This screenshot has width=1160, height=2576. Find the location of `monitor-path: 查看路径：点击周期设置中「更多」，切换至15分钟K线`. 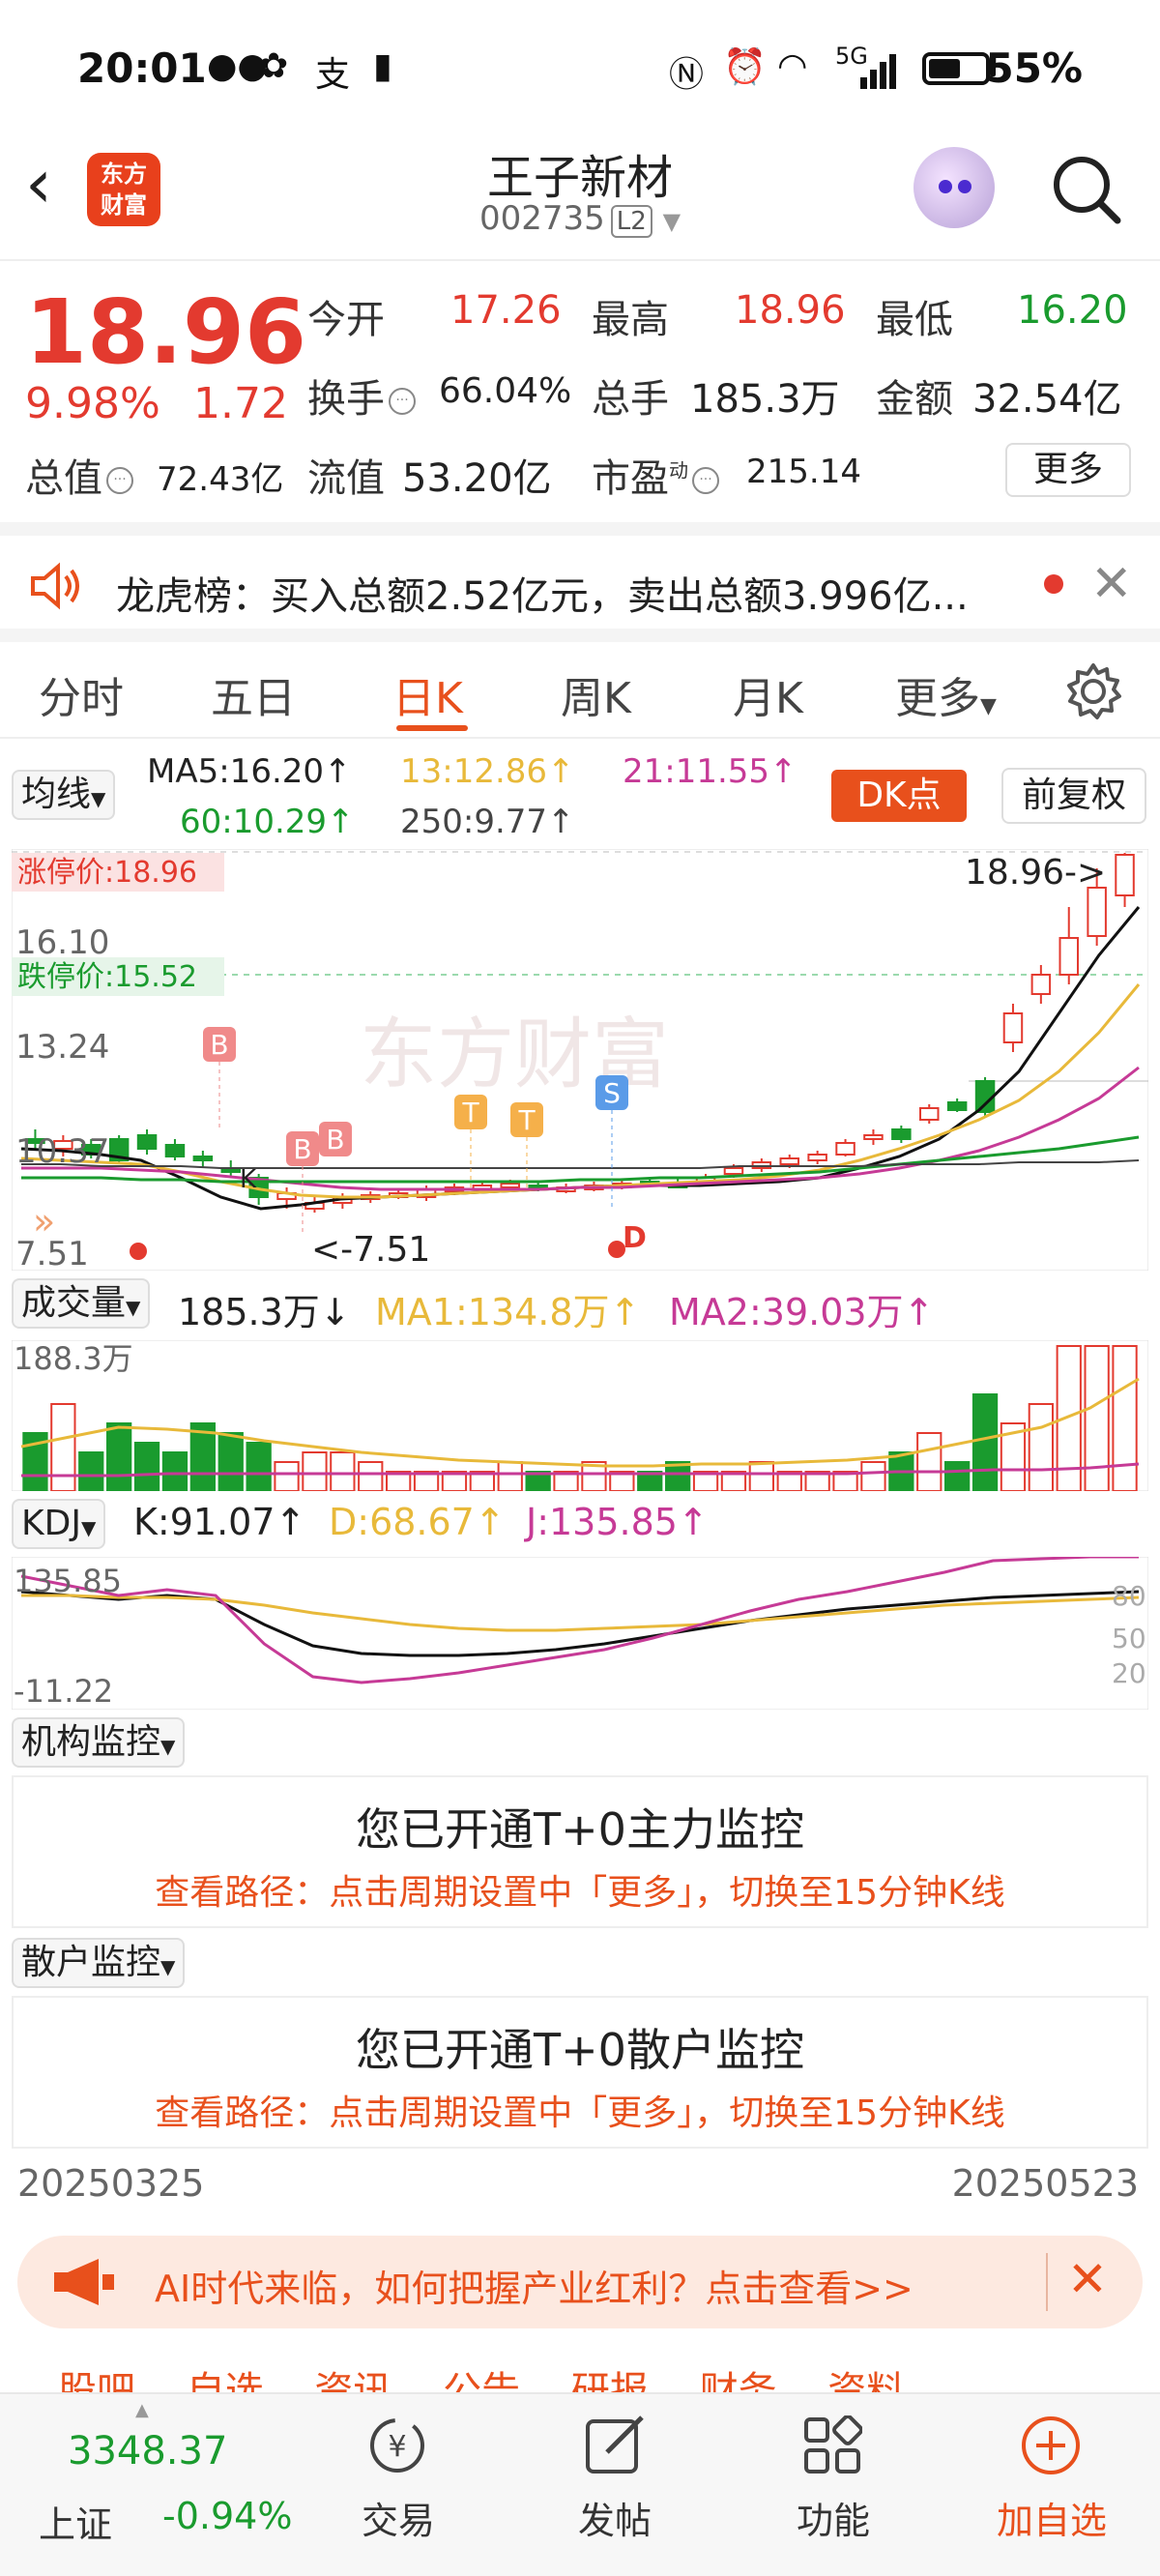

monitor-path: 查看路径：点击周期设置中「更多」，切换至15分钟K线 is located at coordinates (580, 1893).